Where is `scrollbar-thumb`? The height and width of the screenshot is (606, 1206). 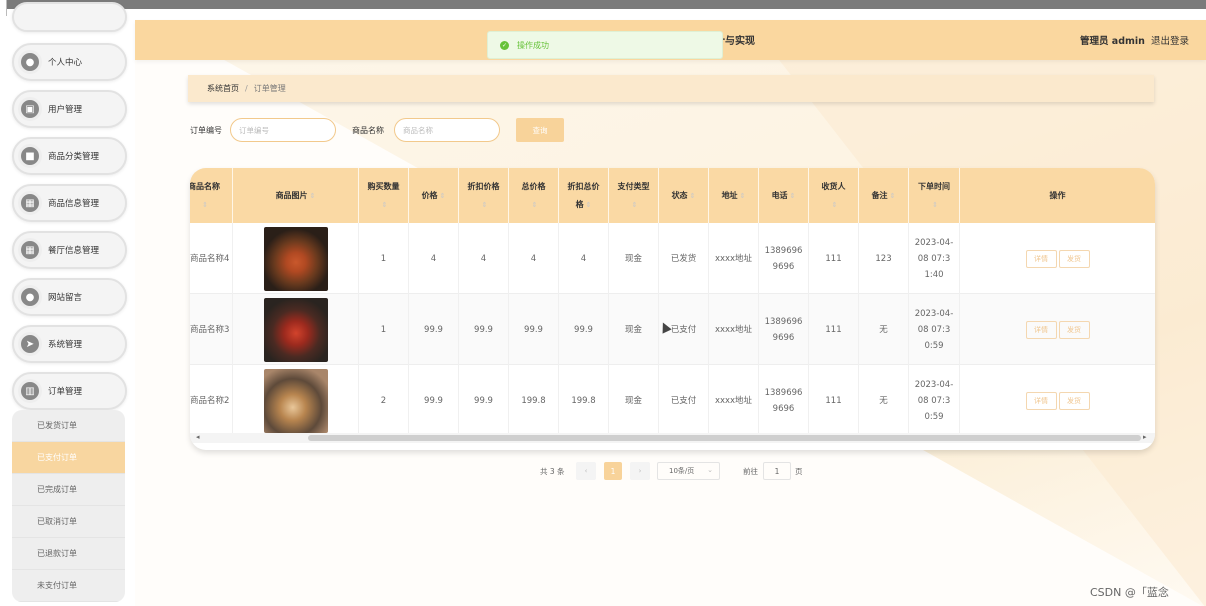 scrollbar-thumb is located at coordinates (724, 438).